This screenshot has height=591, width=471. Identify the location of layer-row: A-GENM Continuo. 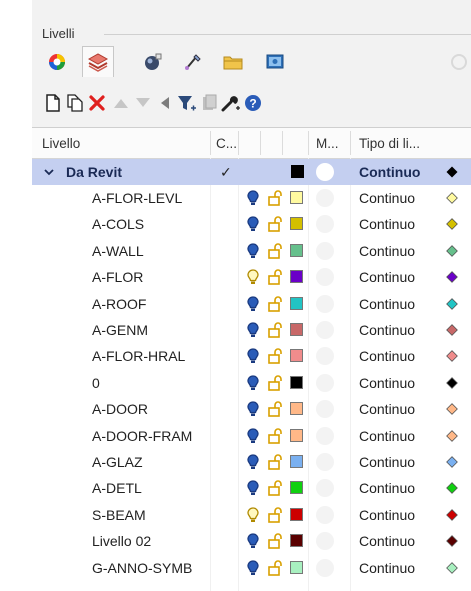
(251, 330).